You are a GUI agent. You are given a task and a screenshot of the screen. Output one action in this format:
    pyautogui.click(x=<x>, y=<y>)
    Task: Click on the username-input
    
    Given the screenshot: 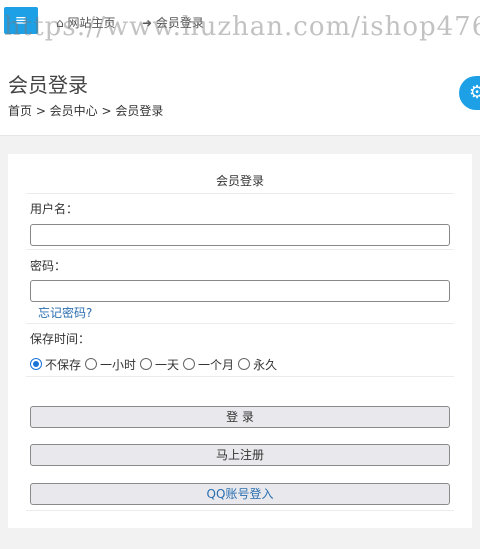 What is the action you would take?
    pyautogui.click(x=240, y=235)
    